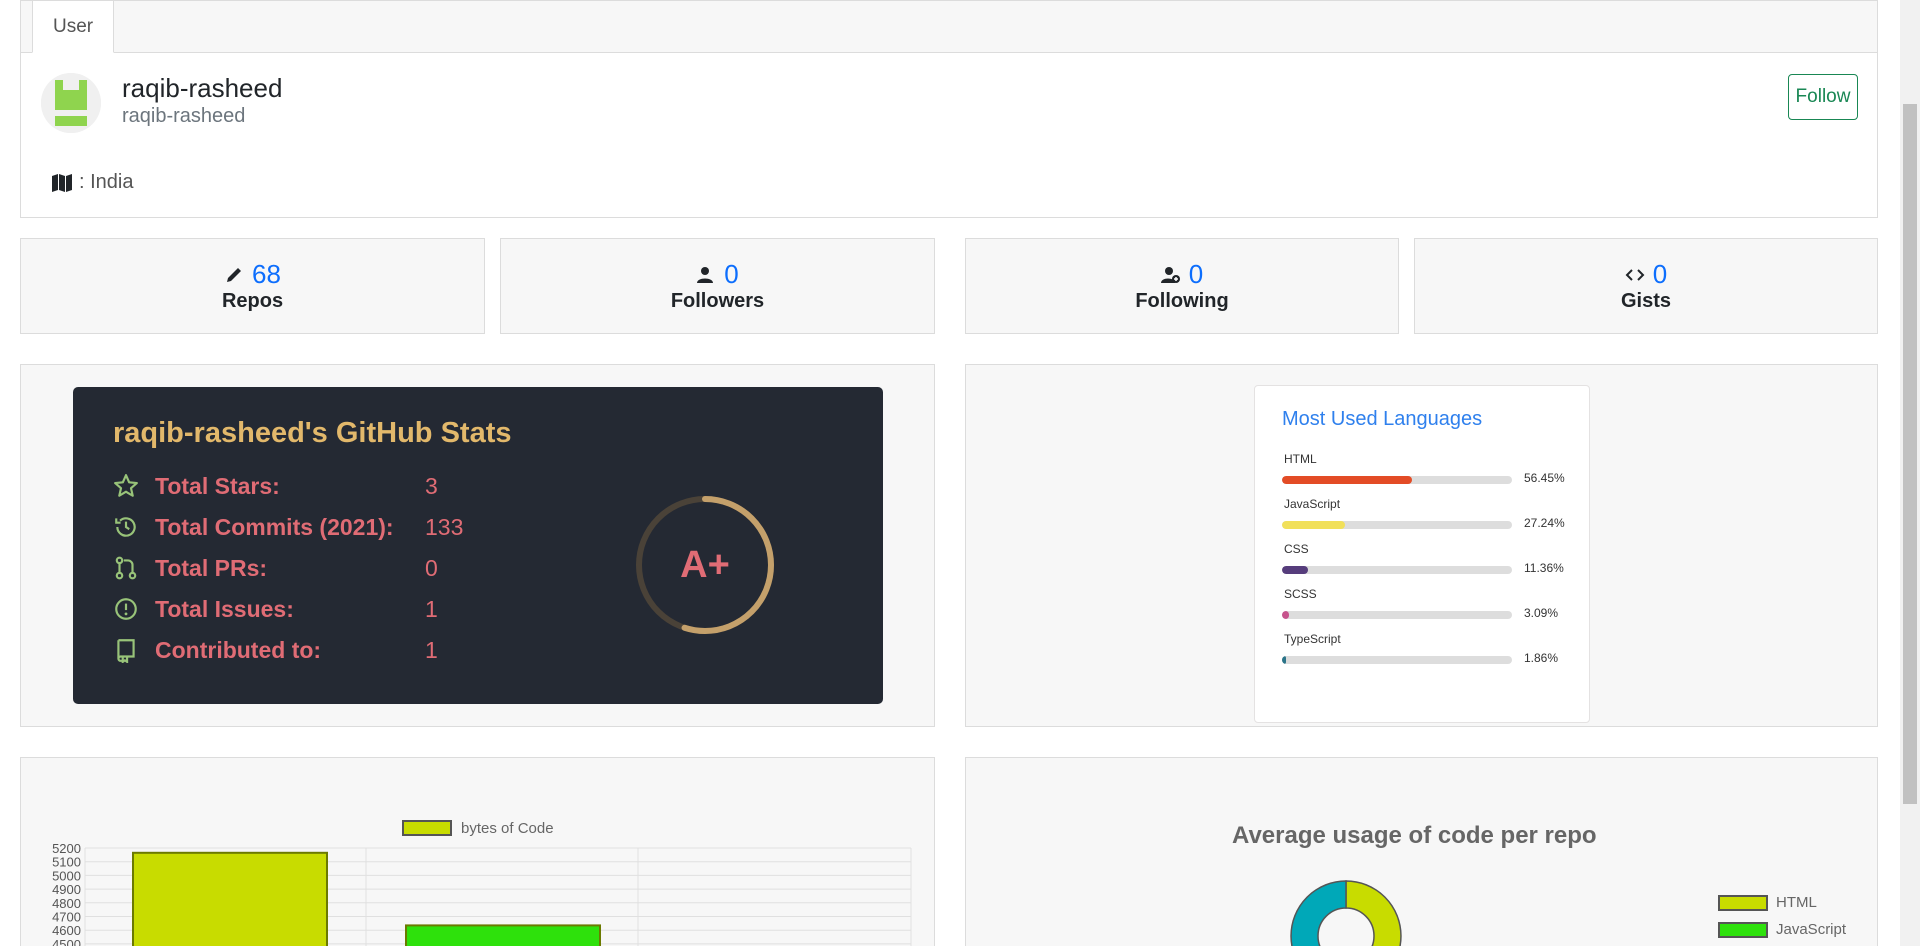 The width and height of the screenshot is (1920, 946). What do you see at coordinates (224, 608) in the screenshot?
I see `gh-label-issues: Total Issues:` at bounding box center [224, 608].